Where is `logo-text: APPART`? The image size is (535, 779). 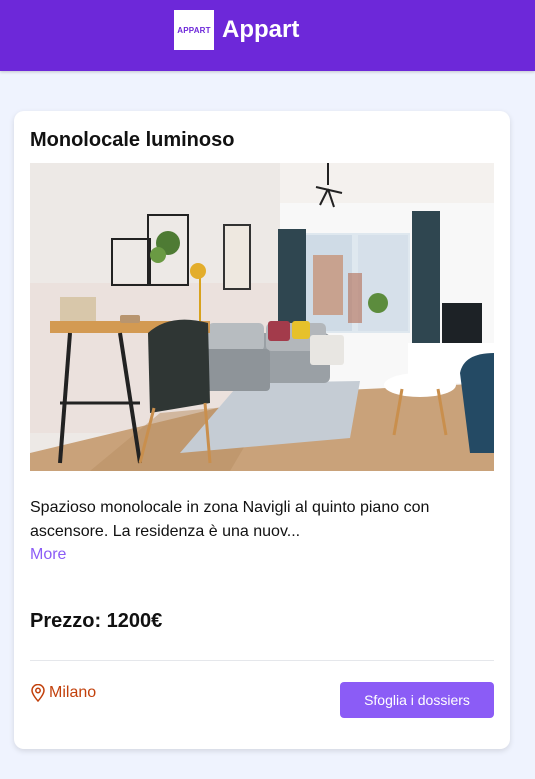 logo-text: APPART is located at coordinates (194, 30).